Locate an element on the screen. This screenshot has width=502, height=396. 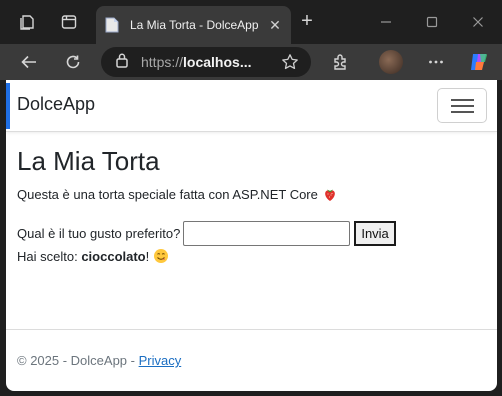
minimize-icon is located at coordinates (386, 22).